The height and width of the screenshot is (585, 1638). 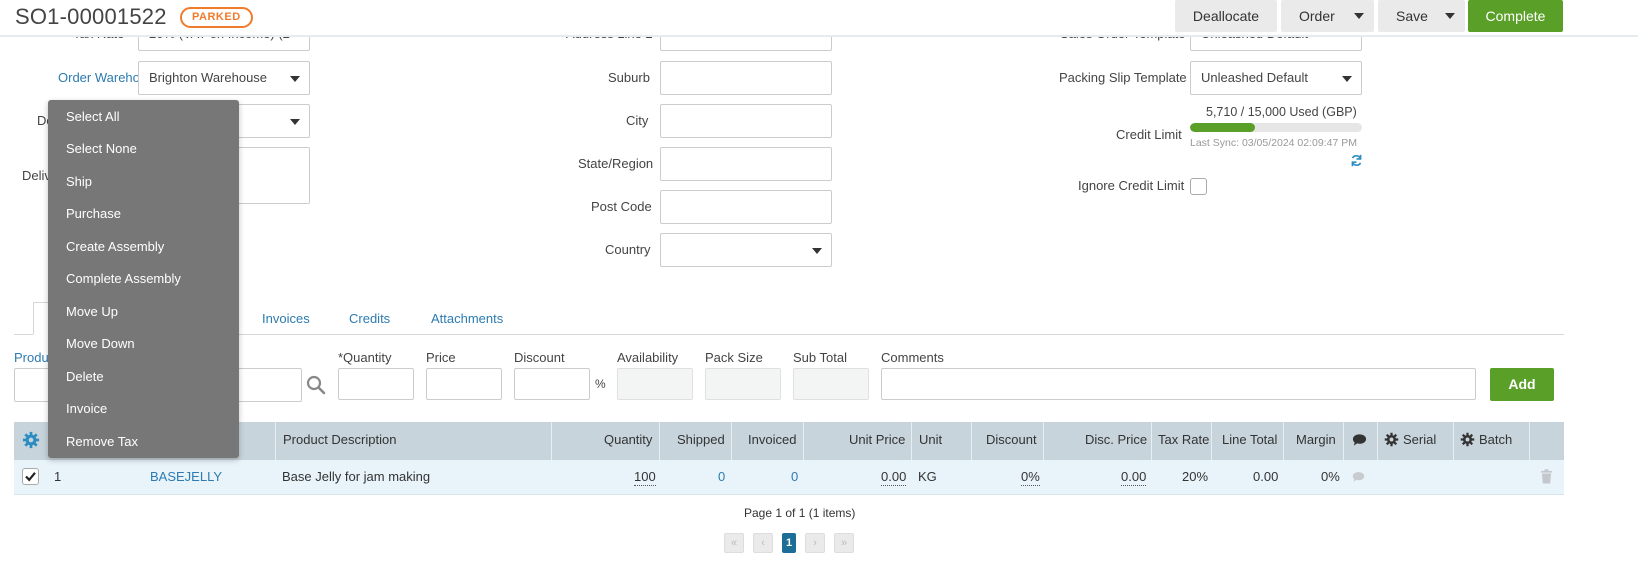 I want to click on deallocate-button: Deallocate, so click(x=1226, y=16).